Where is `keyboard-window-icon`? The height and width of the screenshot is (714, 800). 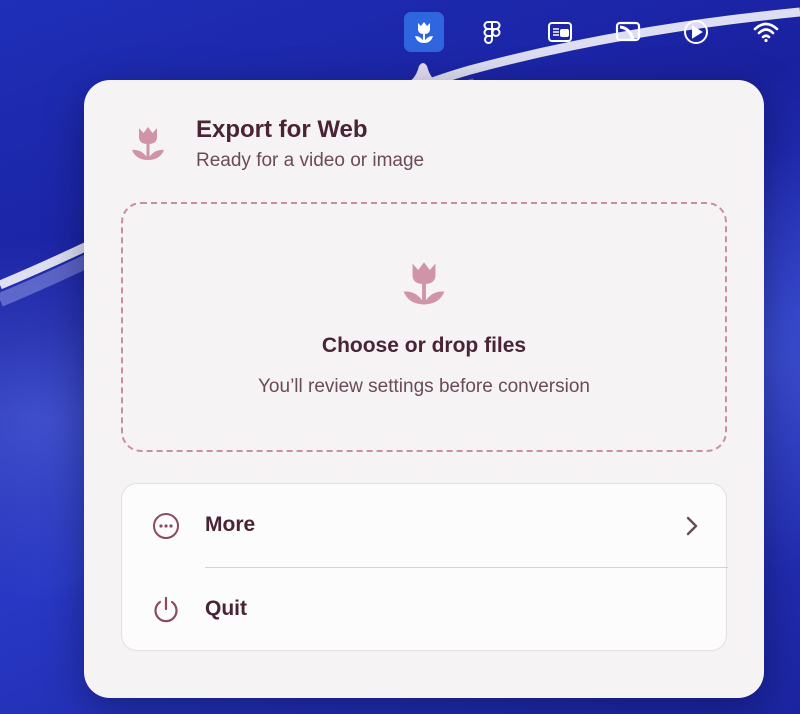 keyboard-window-icon is located at coordinates (560, 32).